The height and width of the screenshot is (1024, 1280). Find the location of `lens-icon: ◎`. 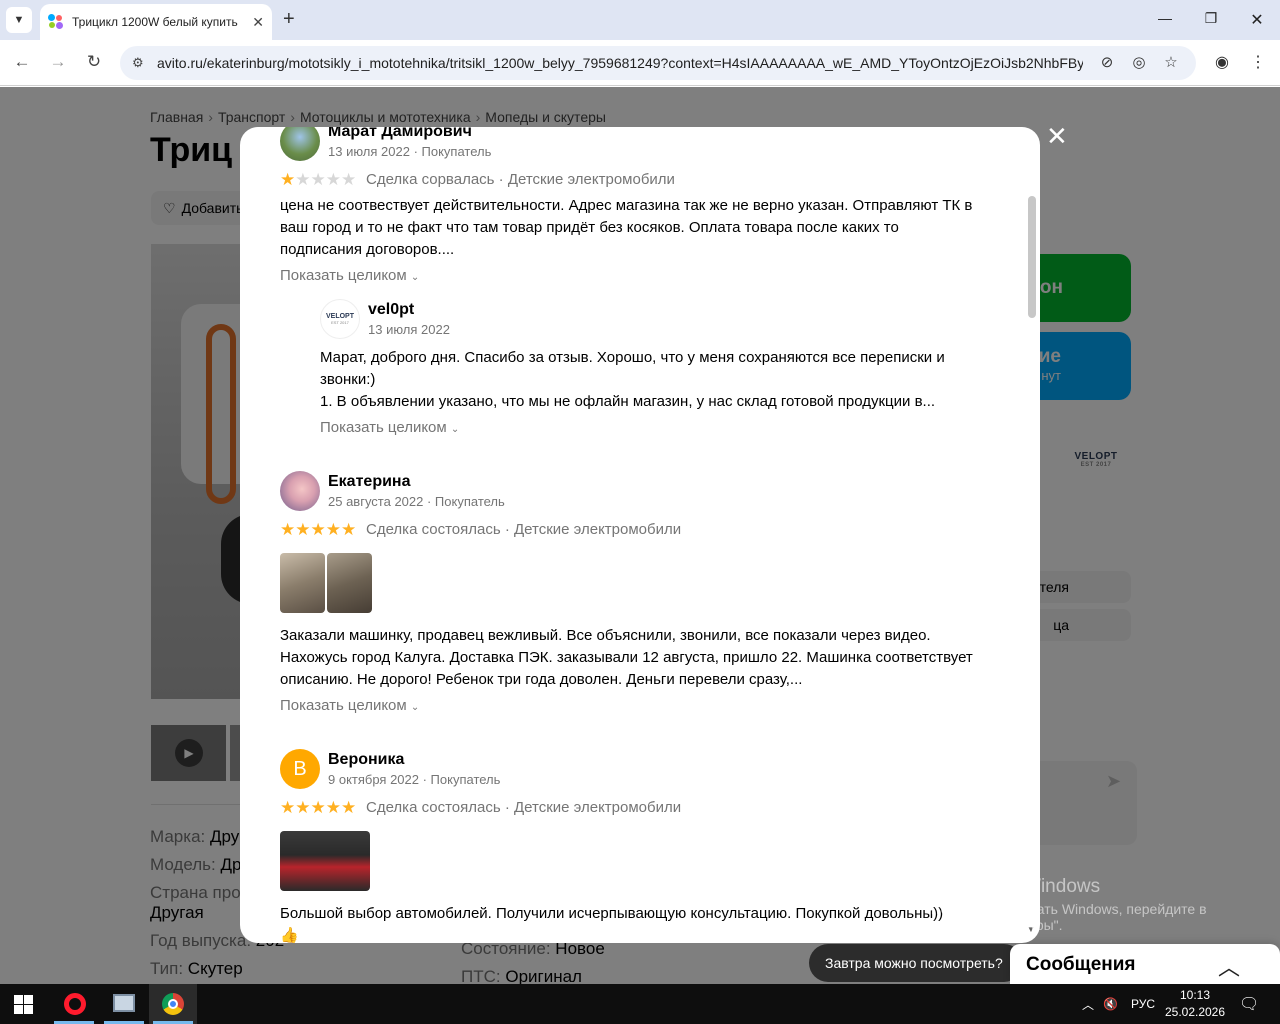

lens-icon: ◎ is located at coordinates (1139, 62).